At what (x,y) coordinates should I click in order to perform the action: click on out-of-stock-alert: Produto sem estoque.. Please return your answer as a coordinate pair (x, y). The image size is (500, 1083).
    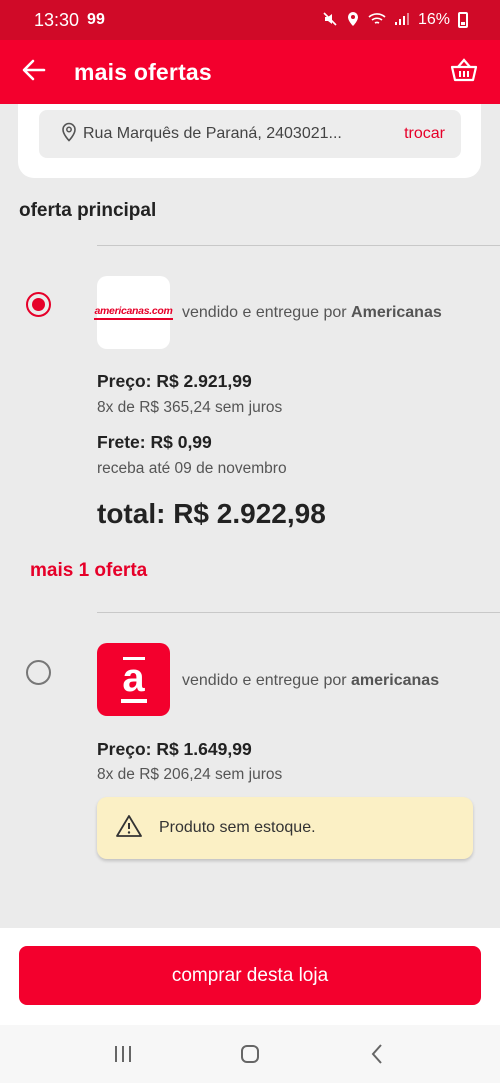
    Looking at the image, I should click on (285, 828).